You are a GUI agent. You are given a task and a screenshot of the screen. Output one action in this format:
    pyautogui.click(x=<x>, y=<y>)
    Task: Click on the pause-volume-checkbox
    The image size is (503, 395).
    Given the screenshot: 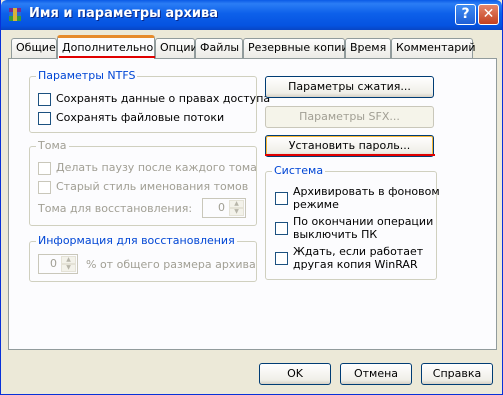 What is the action you would take?
    pyautogui.click(x=44, y=168)
    